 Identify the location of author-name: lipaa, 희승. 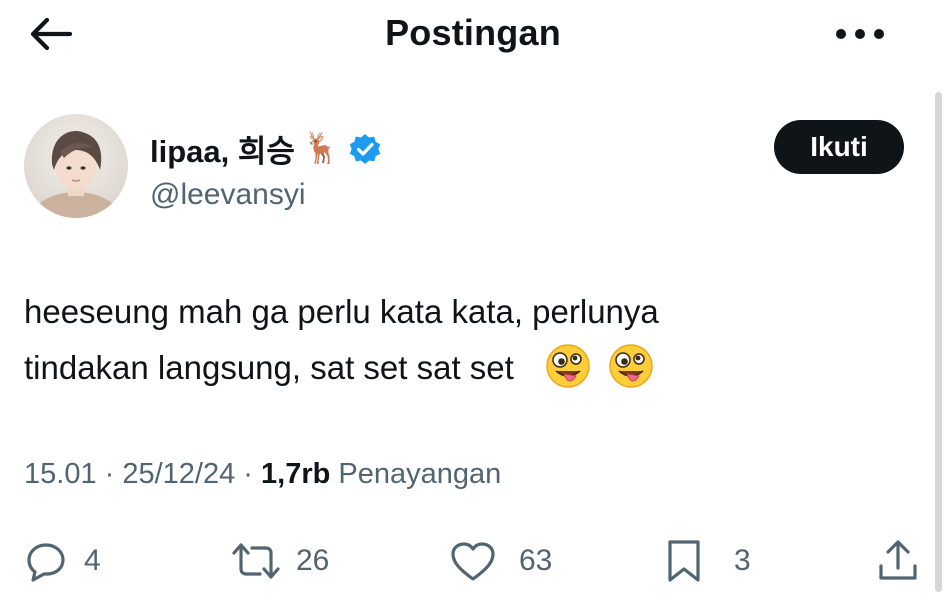
(222, 148).